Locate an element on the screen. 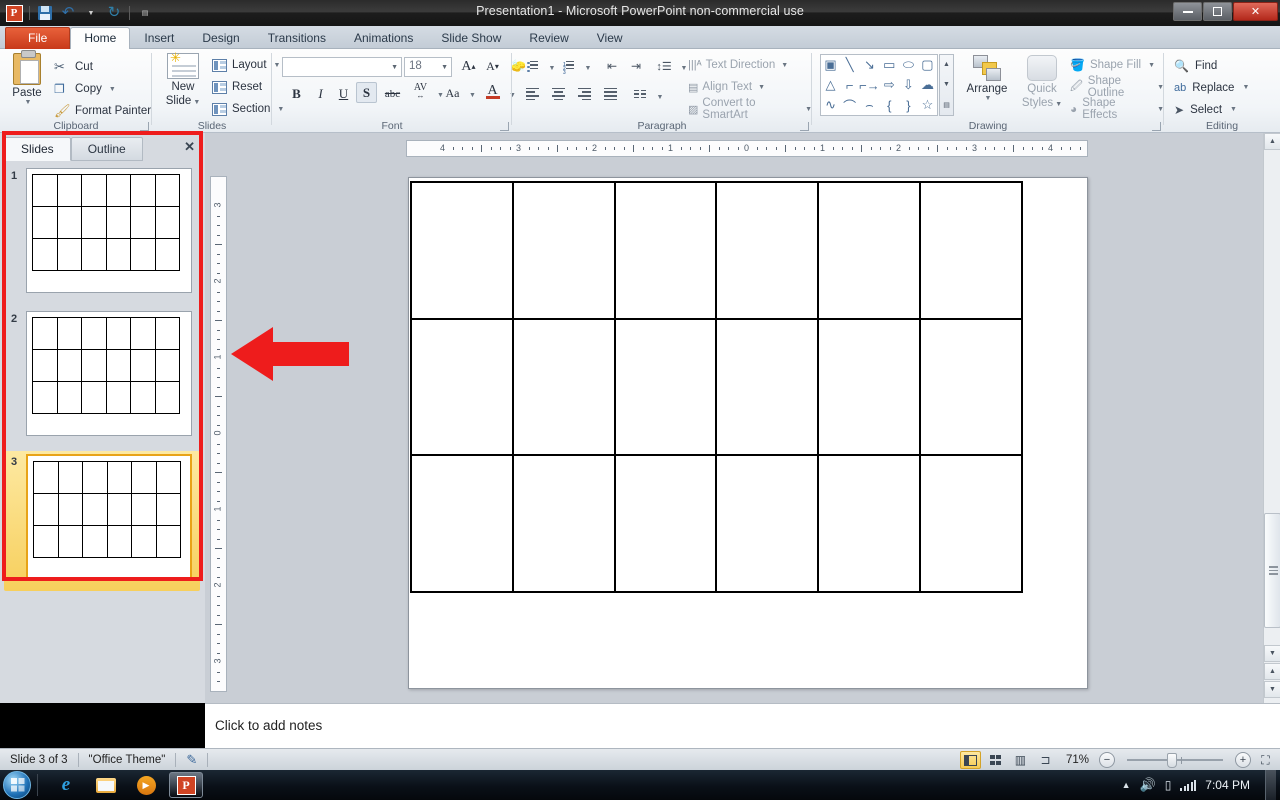 The image size is (1280, 800). shape-outline-button: 🖉 Shape Outline ▼ is located at coordinates (1117, 87).